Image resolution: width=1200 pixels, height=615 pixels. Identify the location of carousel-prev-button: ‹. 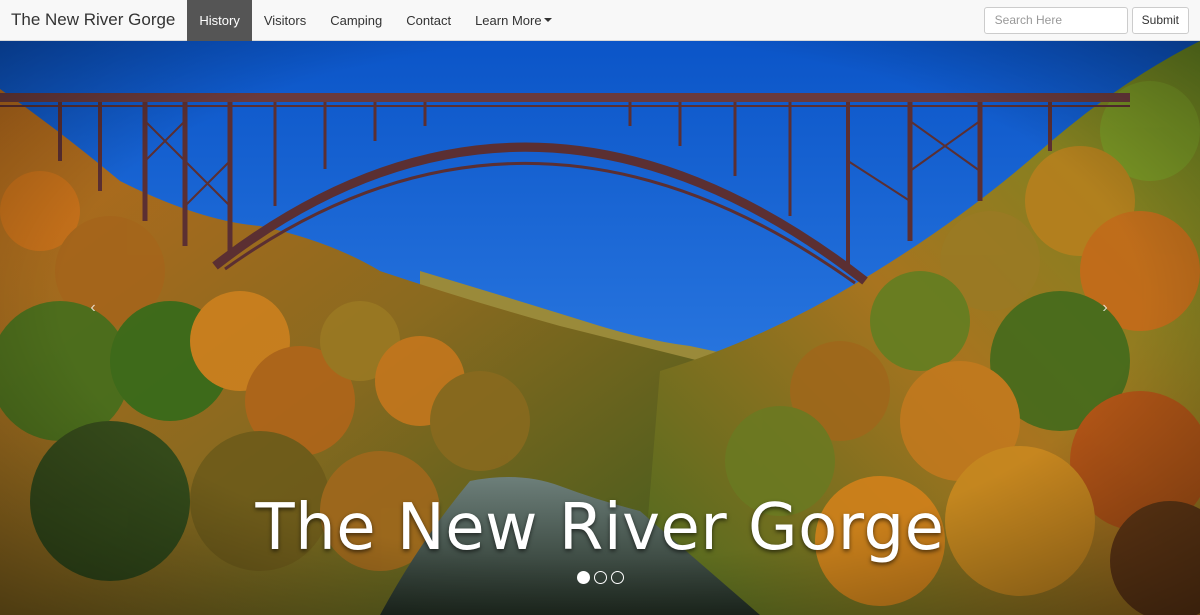
(93, 308).